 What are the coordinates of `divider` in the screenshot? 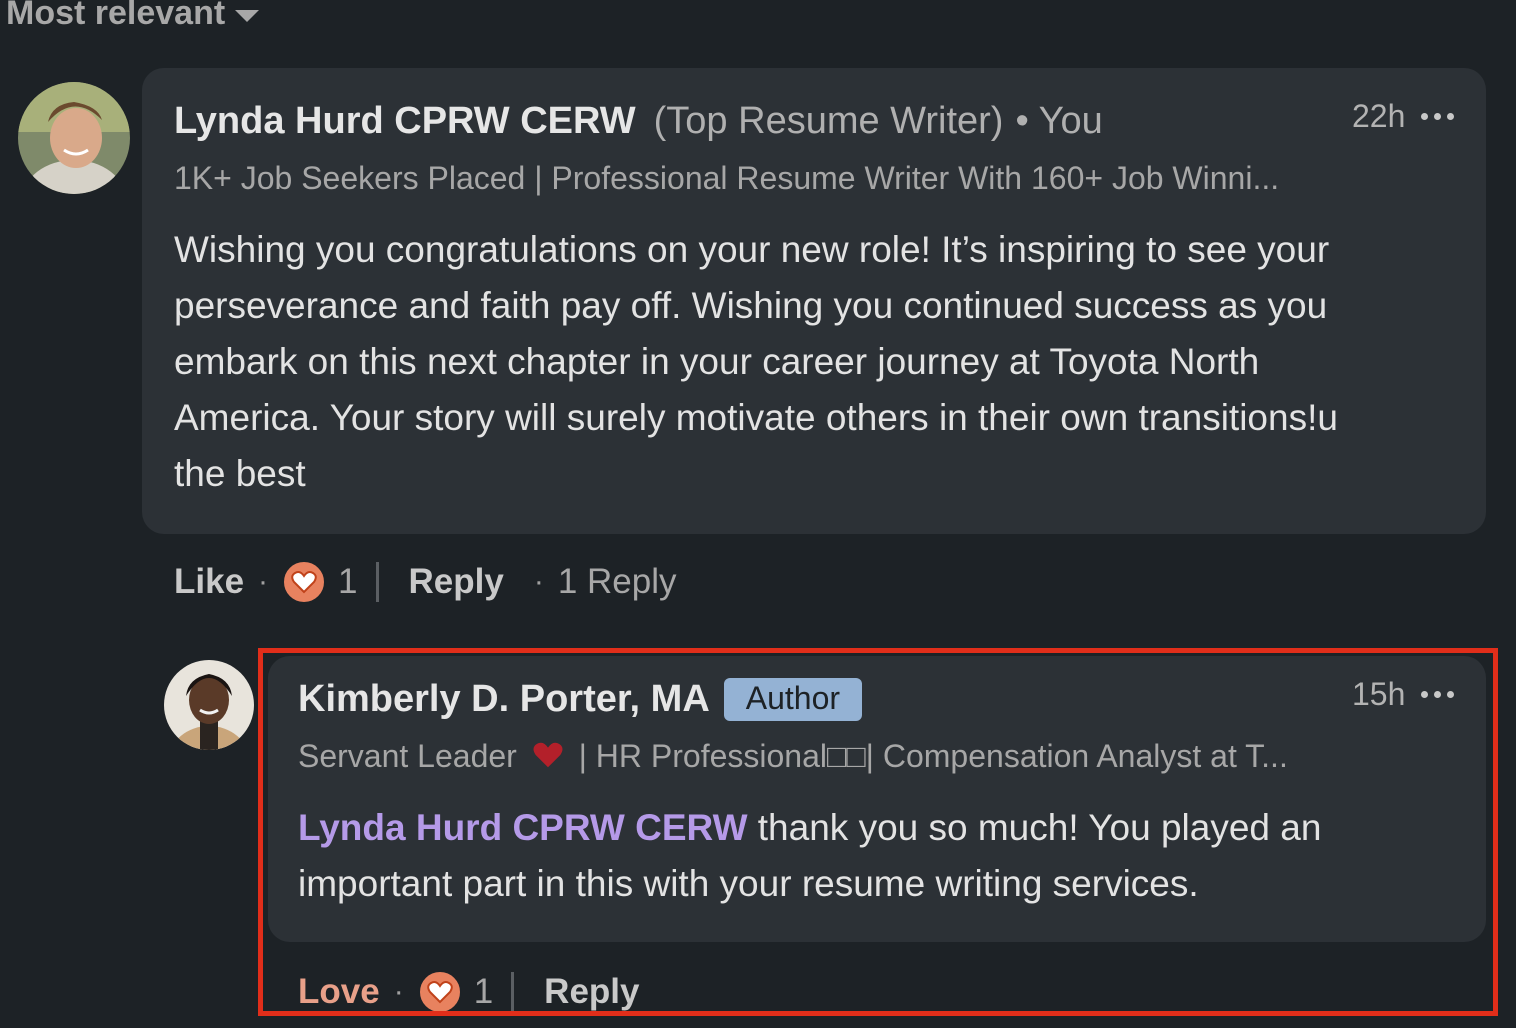 It's located at (377, 582).